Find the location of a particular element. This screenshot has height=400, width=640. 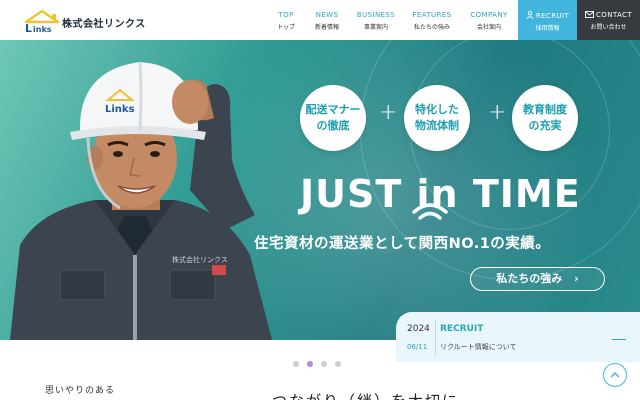

nav-news-en: NEWS is located at coordinates (327, 15).